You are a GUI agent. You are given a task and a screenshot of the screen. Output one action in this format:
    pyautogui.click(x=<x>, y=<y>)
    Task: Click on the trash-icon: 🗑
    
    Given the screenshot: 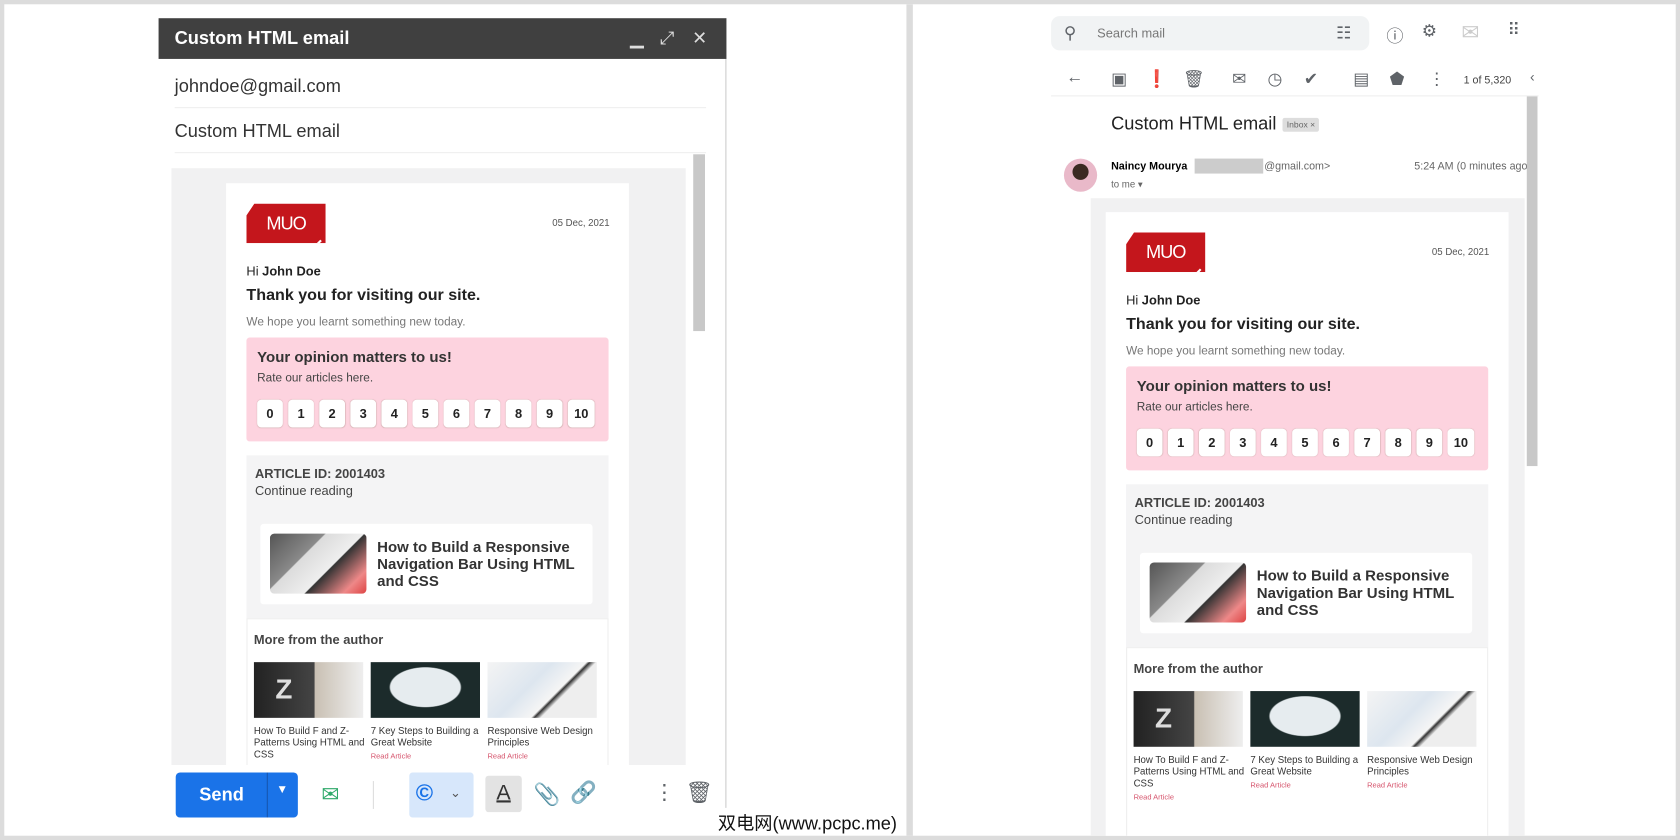 What is the action you would take?
    pyautogui.click(x=699, y=792)
    